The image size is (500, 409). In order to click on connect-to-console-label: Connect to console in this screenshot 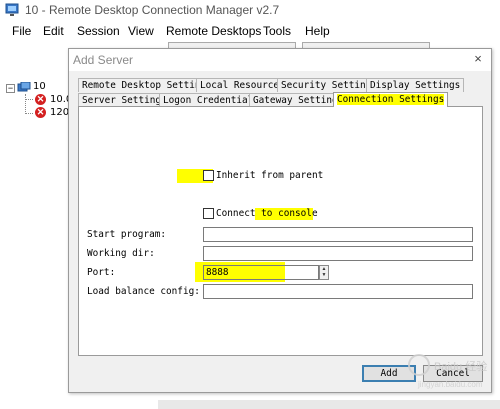, I will do `click(267, 213)`.